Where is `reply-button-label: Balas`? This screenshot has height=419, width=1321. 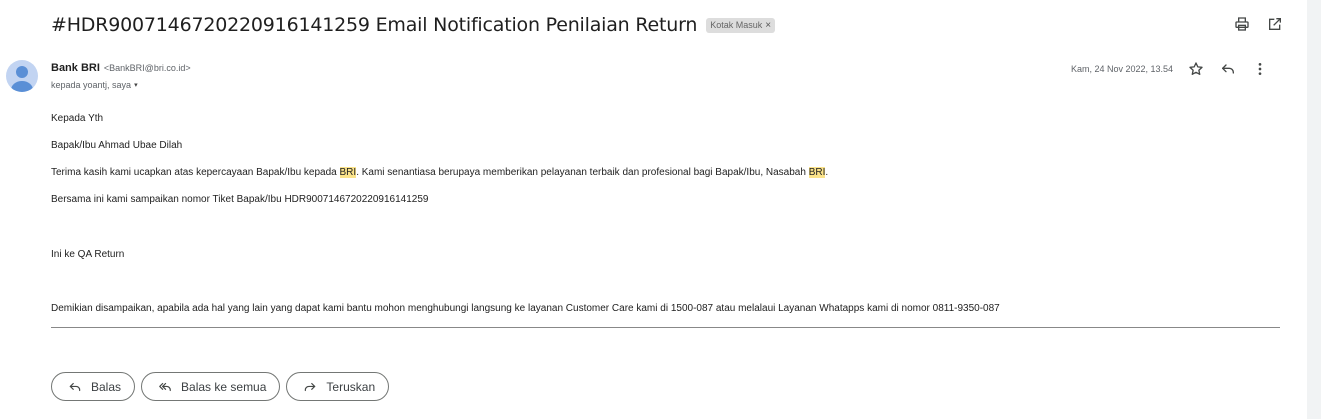
reply-button-label: Balas is located at coordinates (106, 386).